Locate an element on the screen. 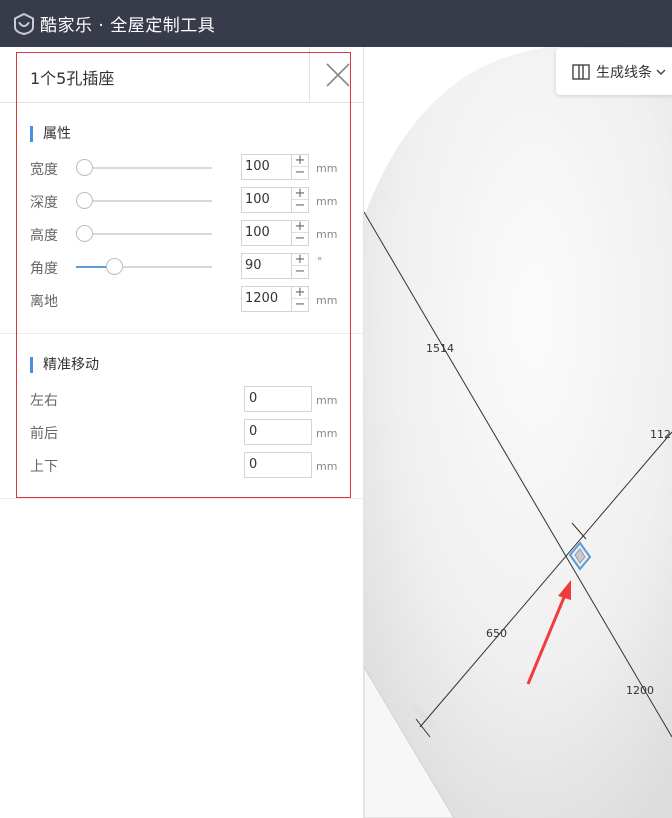  angle-stepper: + − is located at coordinates (300, 266).